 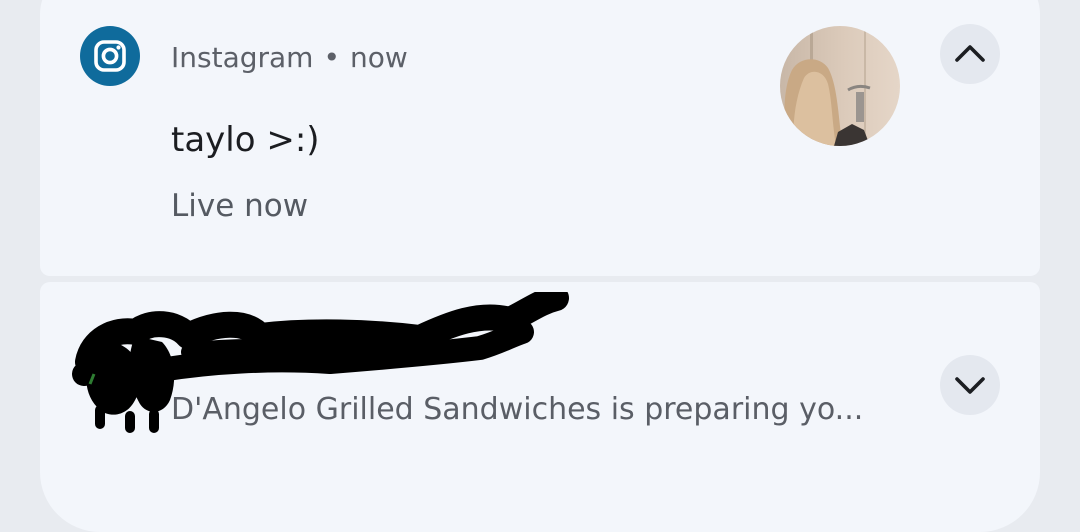 I want to click on expand-button, so click(x=970, y=385).